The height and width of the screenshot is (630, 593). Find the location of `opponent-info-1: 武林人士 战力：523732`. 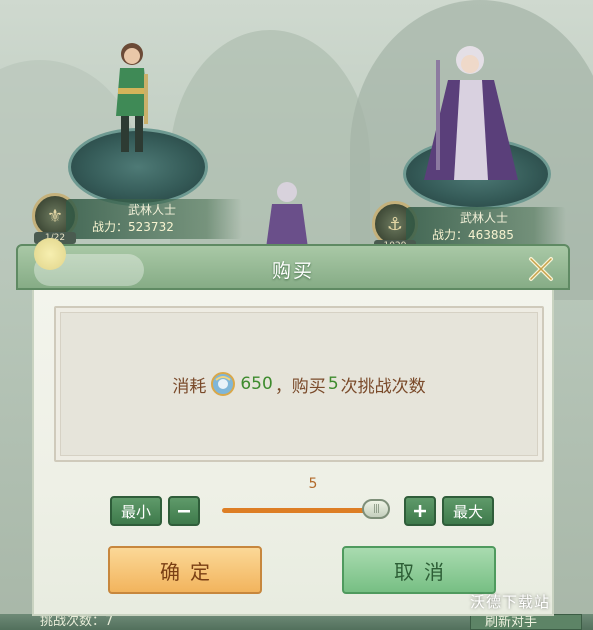

opponent-info-1: 武林人士 战力：523732 is located at coordinates (154, 219).